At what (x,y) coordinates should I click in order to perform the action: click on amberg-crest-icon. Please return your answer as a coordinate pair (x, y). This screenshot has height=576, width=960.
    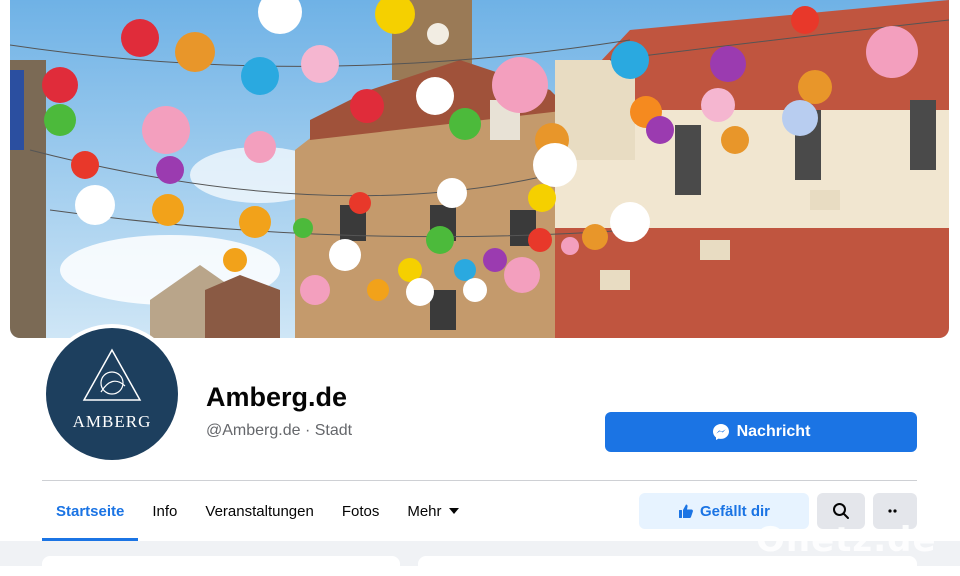
    Looking at the image, I should click on (112, 374).